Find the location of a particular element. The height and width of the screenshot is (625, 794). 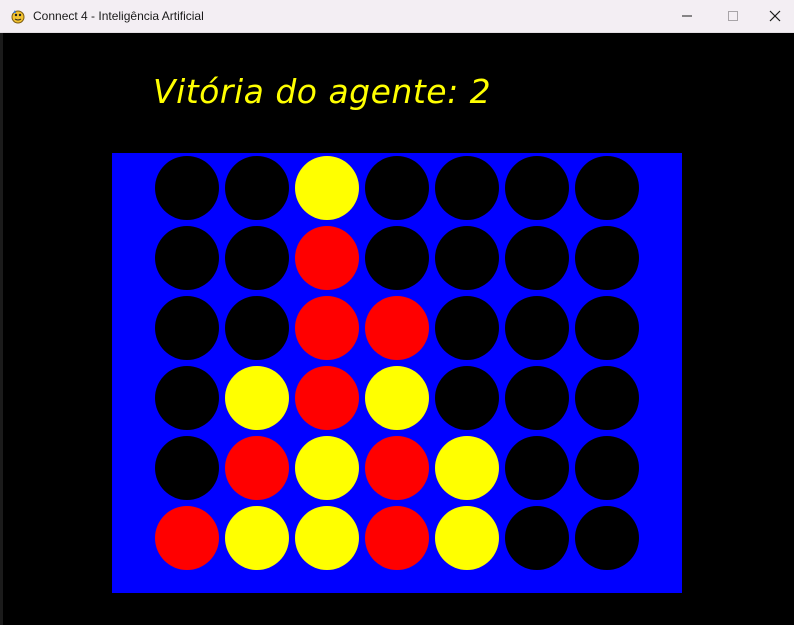

maximize-icon is located at coordinates (733, 16).